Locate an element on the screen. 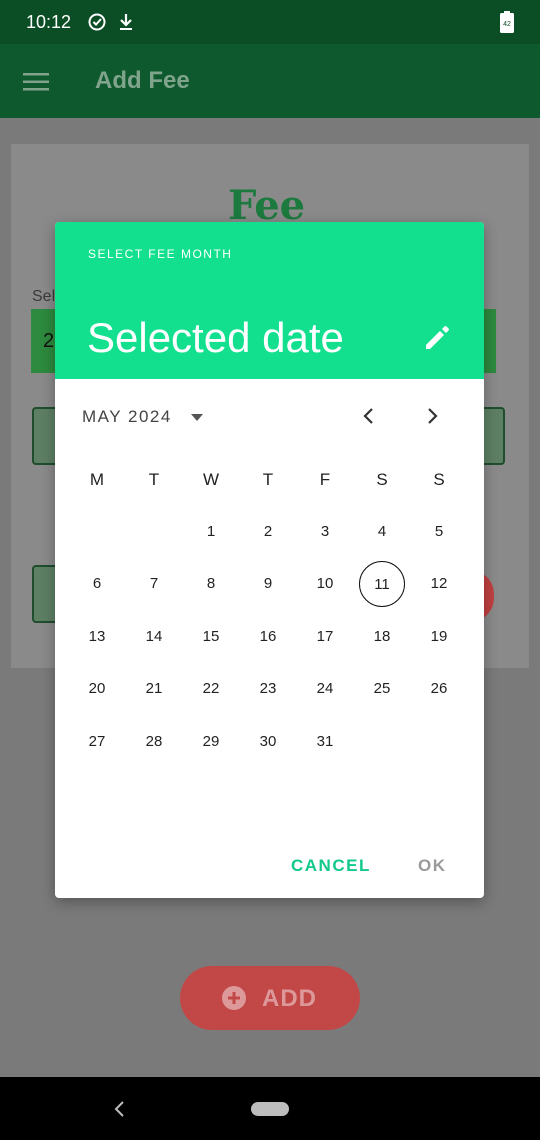 This screenshot has height=1140, width=540. edit-icon is located at coordinates (437, 338).